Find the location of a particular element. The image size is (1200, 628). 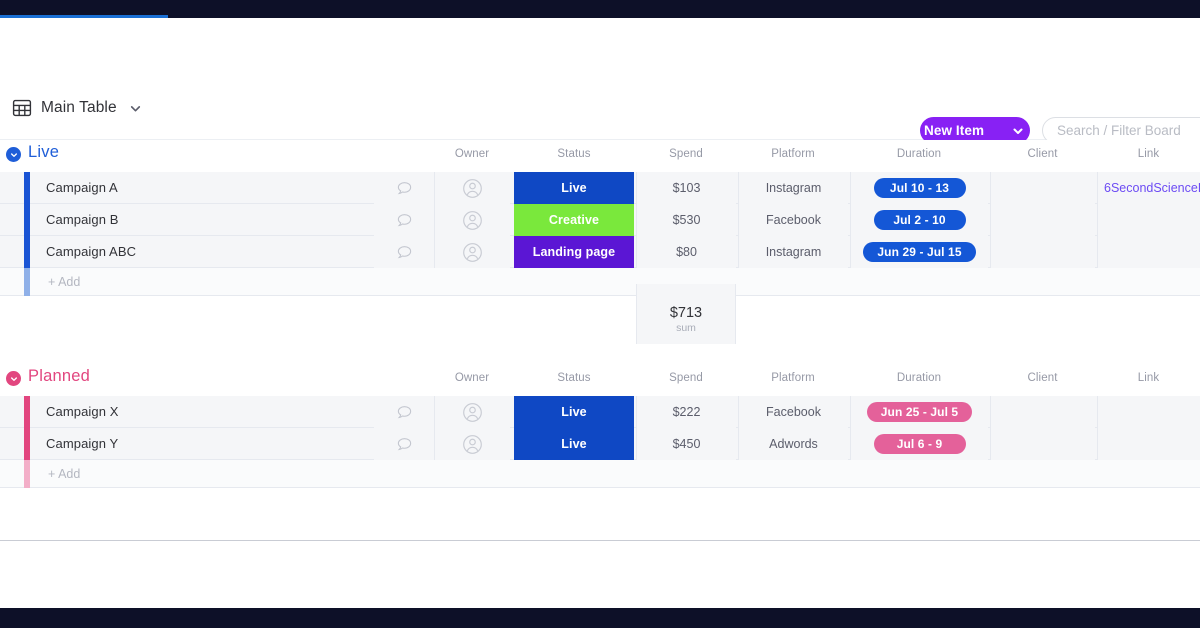

cell-duration: Jun 25 - Jul 5 is located at coordinates (919, 412).